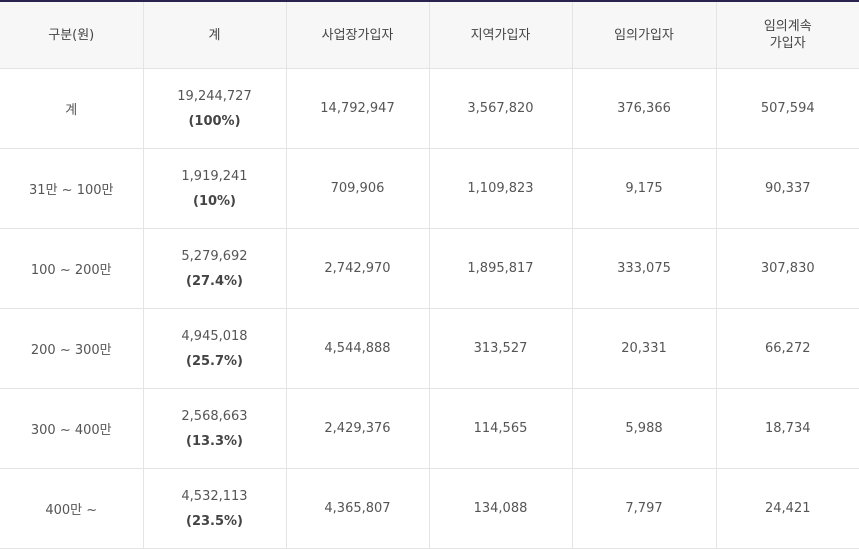 The width and height of the screenshot is (859, 549). What do you see at coordinates (214, 336) in the screenshot?
I see `cell-total-amount: 4,945,018` at bounding box center [214, 336].